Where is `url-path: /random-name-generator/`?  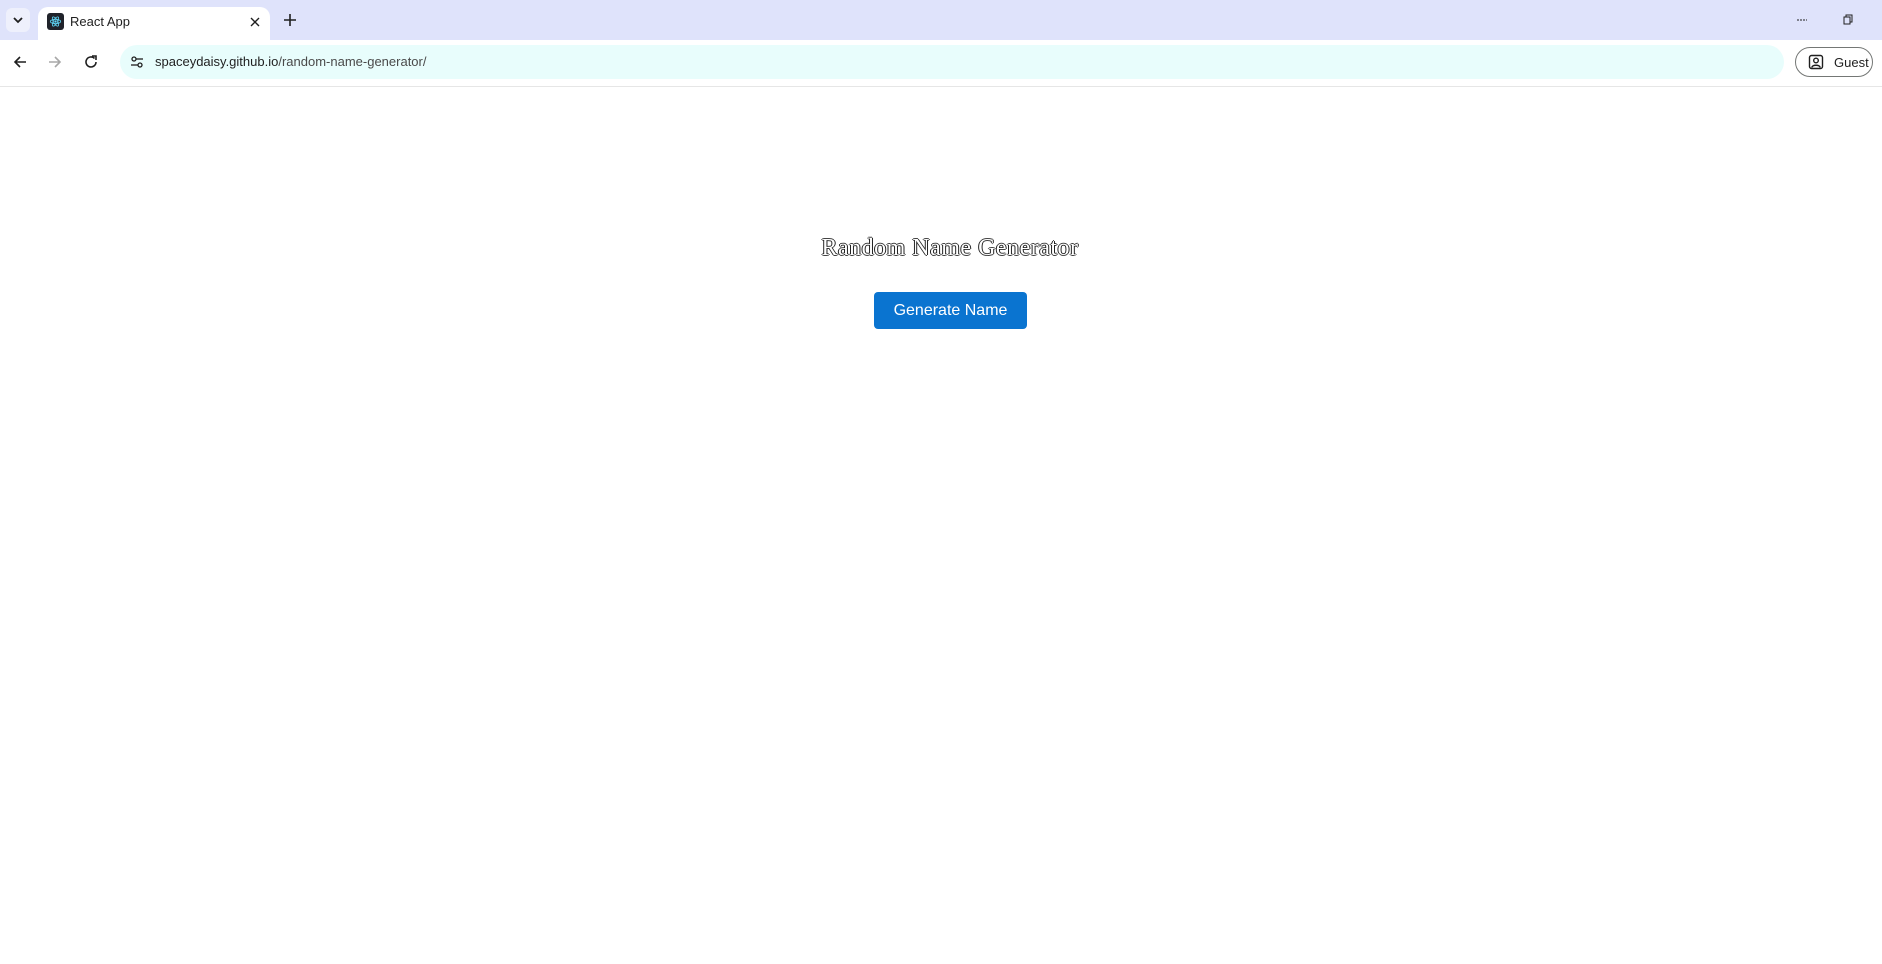
url-path: /random-name-generator/ is located at coordinates (352, 61).